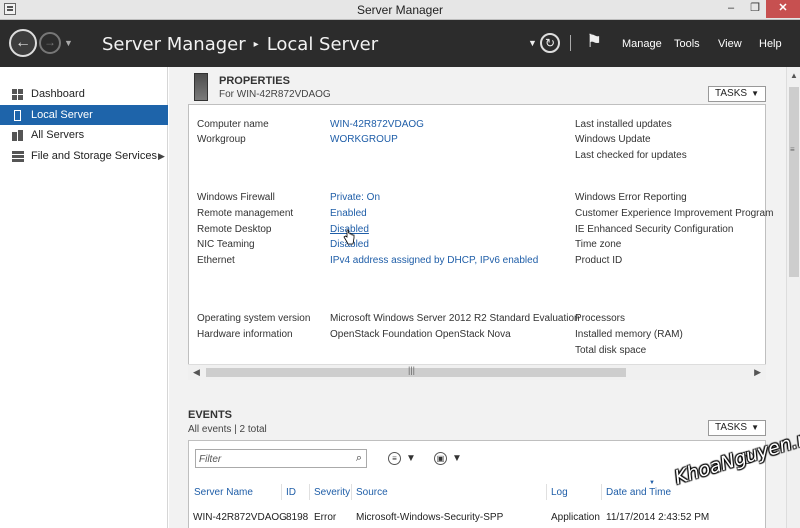  What do you see at coordinates (216, 260) in the screenshot?
I see `prop-key: Ethernet` at bounding box center [216, 260].